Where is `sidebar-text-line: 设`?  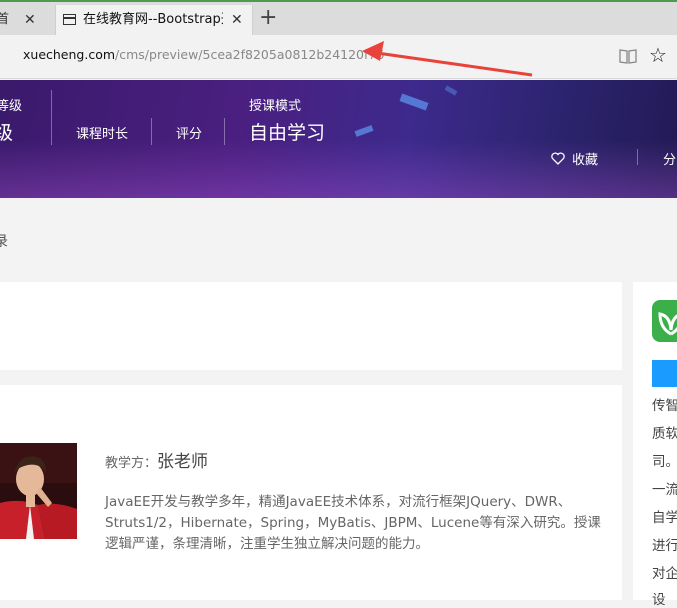 sidebar-text-line: 设 is located at coordinates (659, 600).